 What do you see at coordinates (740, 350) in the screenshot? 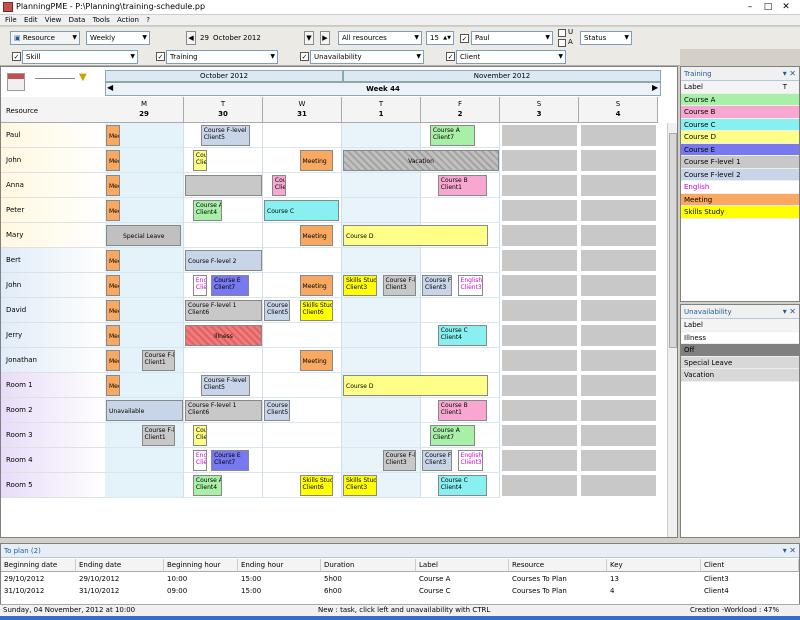
I see `unavailability-item: Off` at bounding box center [740, 350].